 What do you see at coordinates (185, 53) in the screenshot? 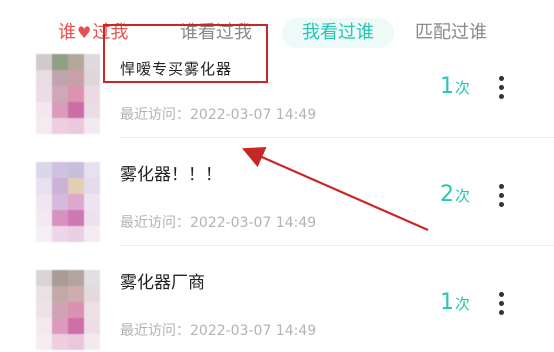
I see `annotation-highlight-box` at bounding box center [185, 53].